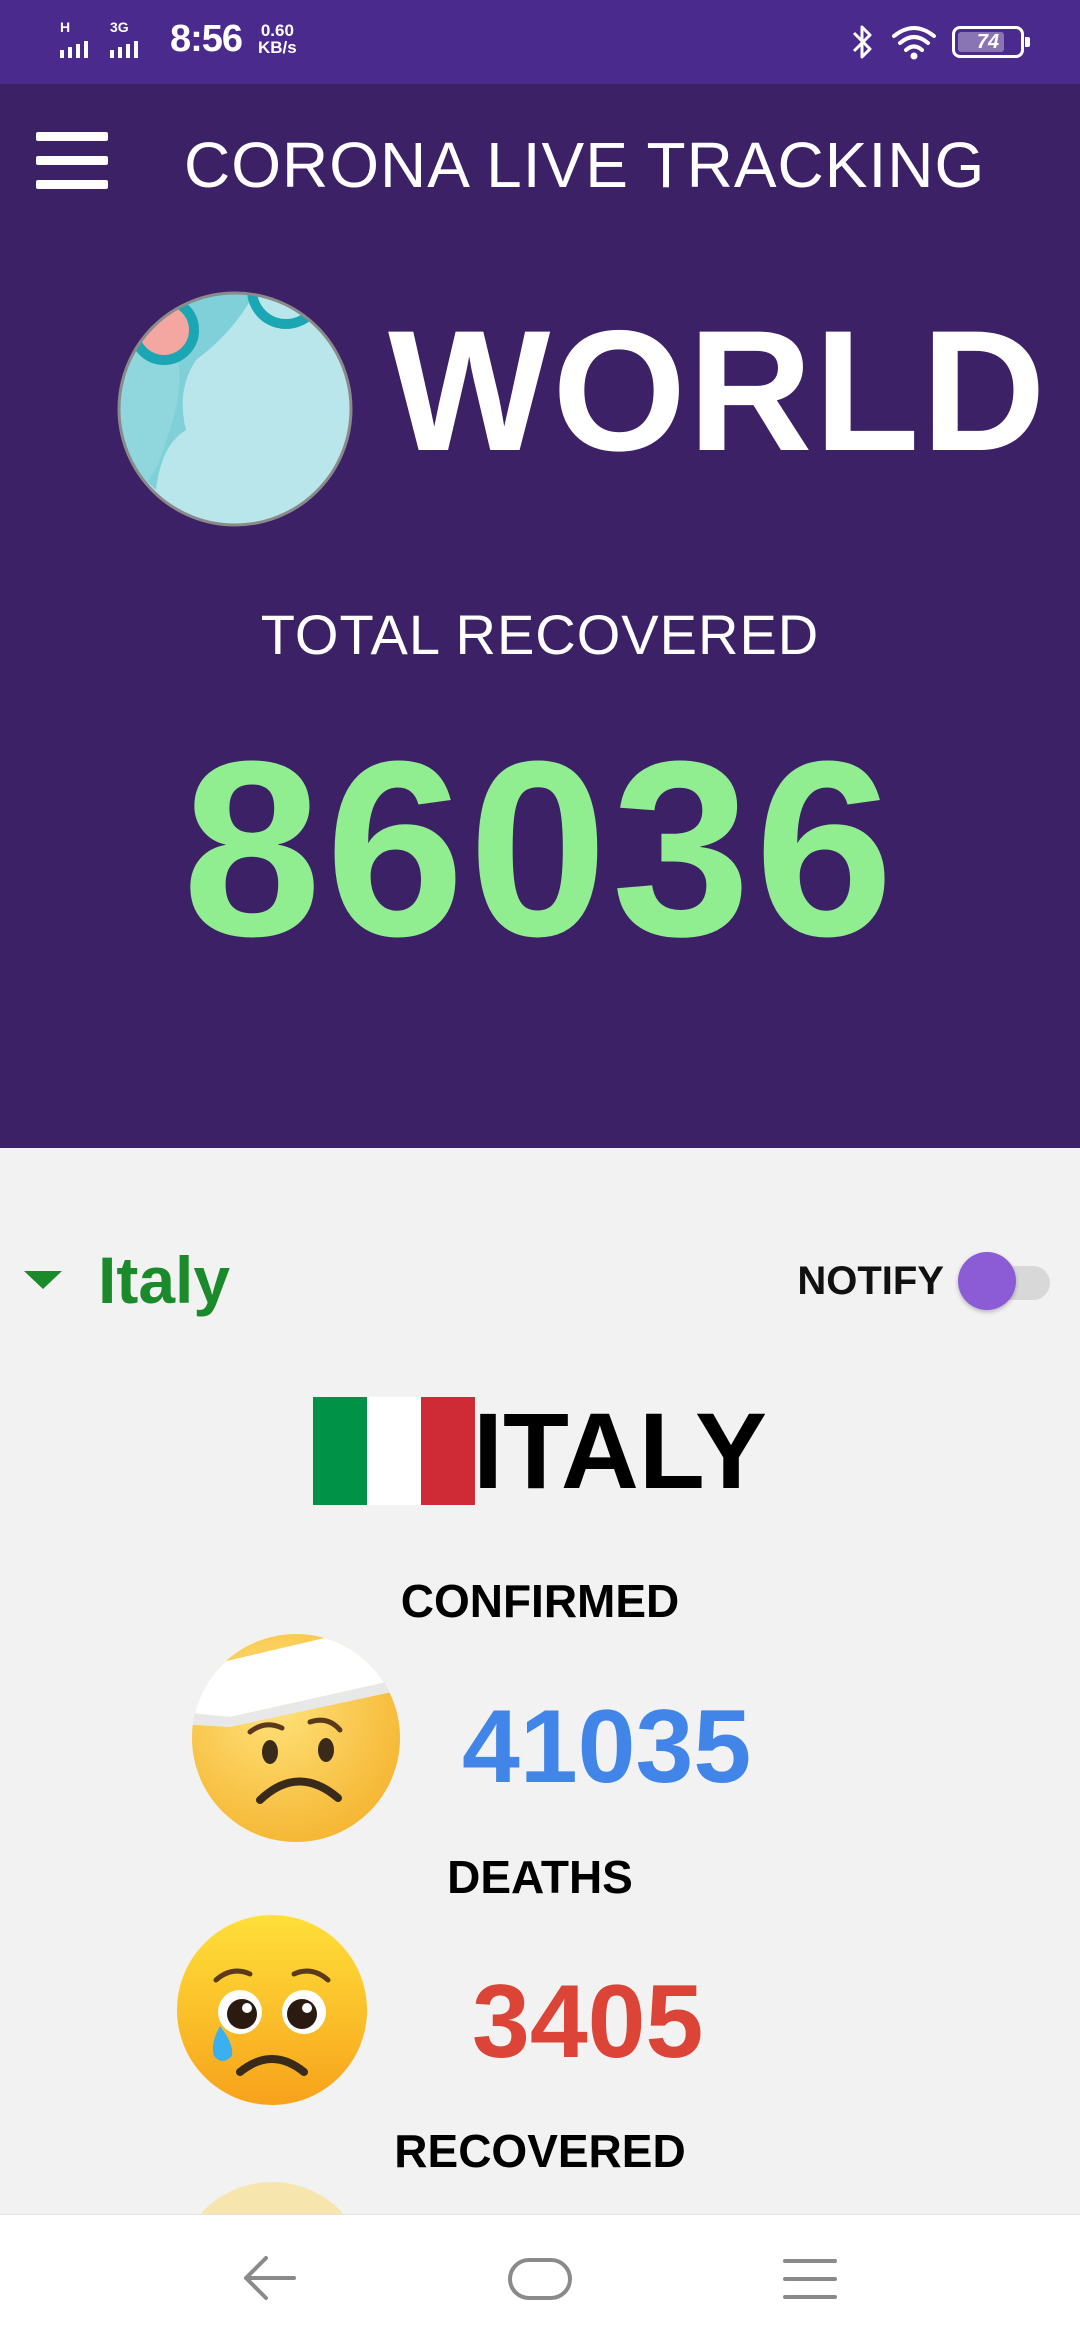 This screenshot has width=1080, height=2340. I want to click on country-dropdown: Italy, so click(127, 1280).